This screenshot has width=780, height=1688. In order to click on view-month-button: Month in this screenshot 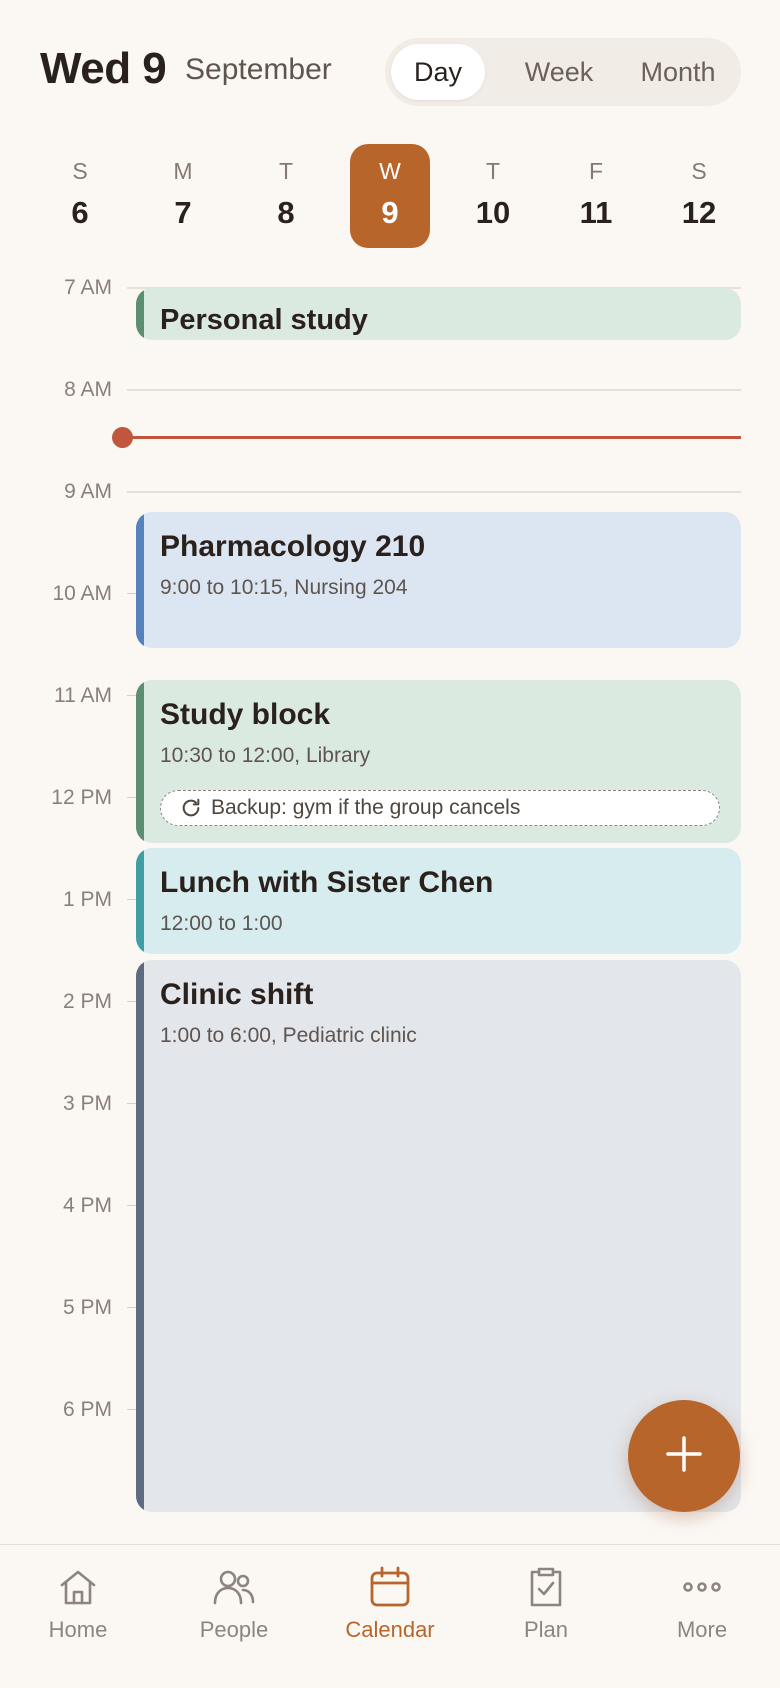, I will do `click(678, 72)`.